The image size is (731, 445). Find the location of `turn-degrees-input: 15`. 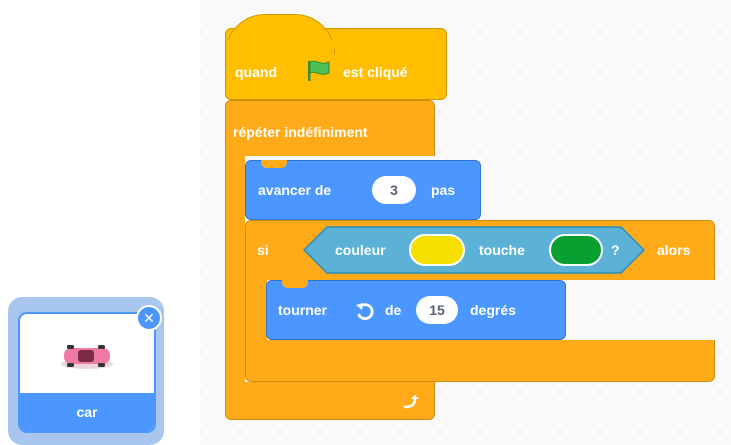

turn-degrees-input: 15 is located at coordinates (437, 310).